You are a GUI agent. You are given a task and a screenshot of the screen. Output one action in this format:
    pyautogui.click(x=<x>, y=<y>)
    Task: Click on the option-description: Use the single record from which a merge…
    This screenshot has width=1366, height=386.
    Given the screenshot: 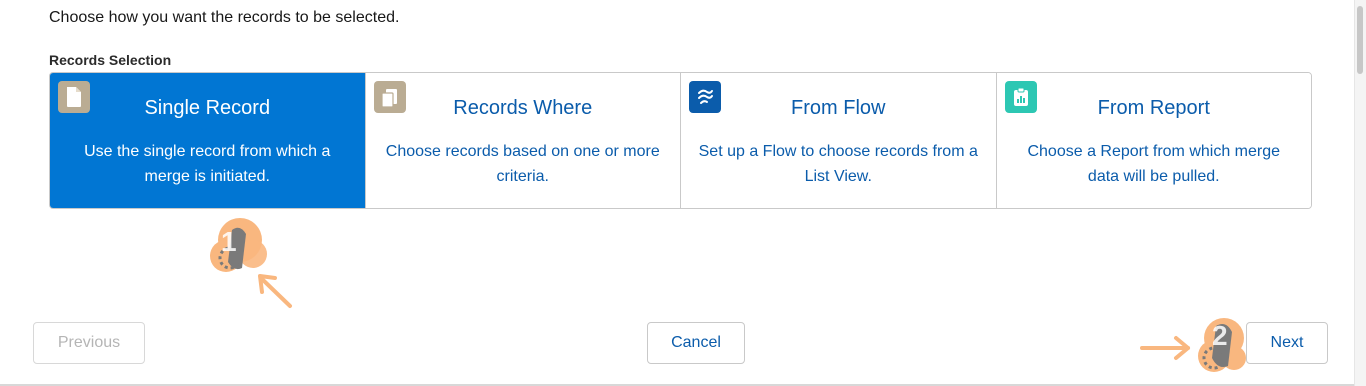 What is the action you would take?
    pyautogui.click(x=207, y=164)
    